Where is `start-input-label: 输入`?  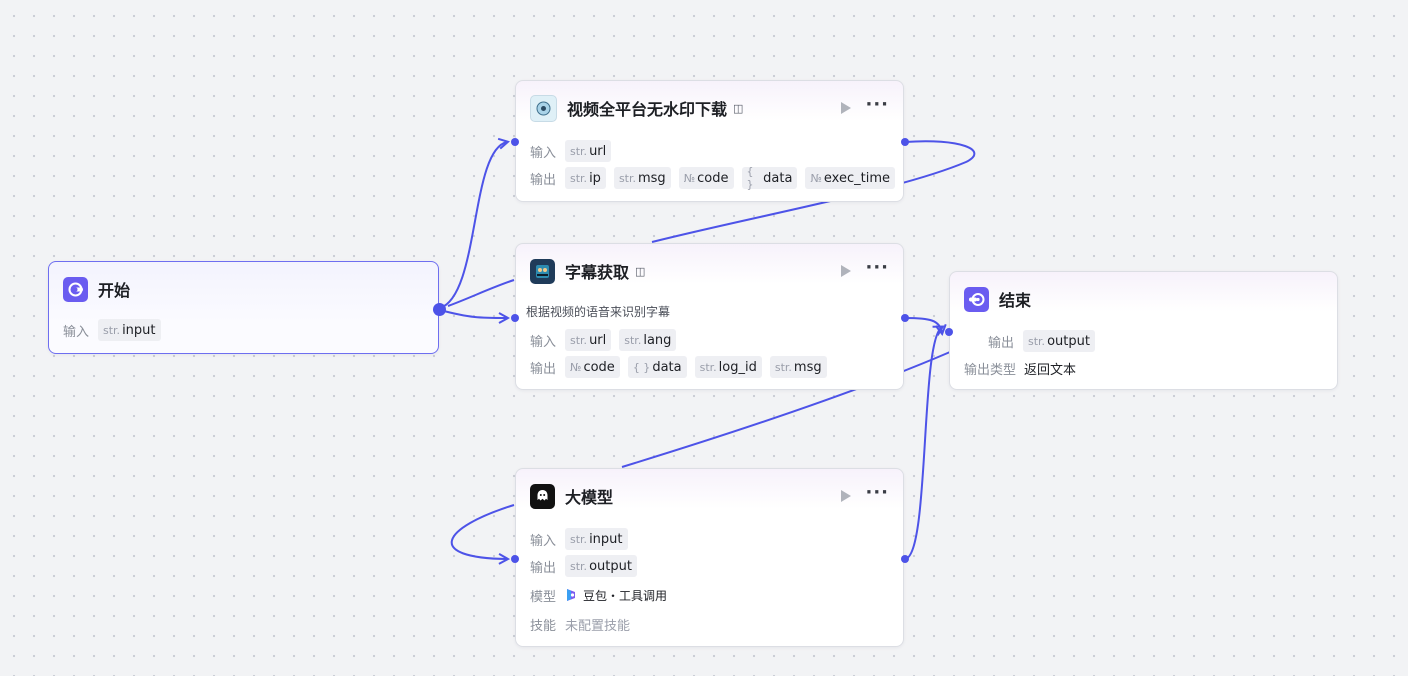
start-input-label: 输入 is located at coordinates (76, 332).